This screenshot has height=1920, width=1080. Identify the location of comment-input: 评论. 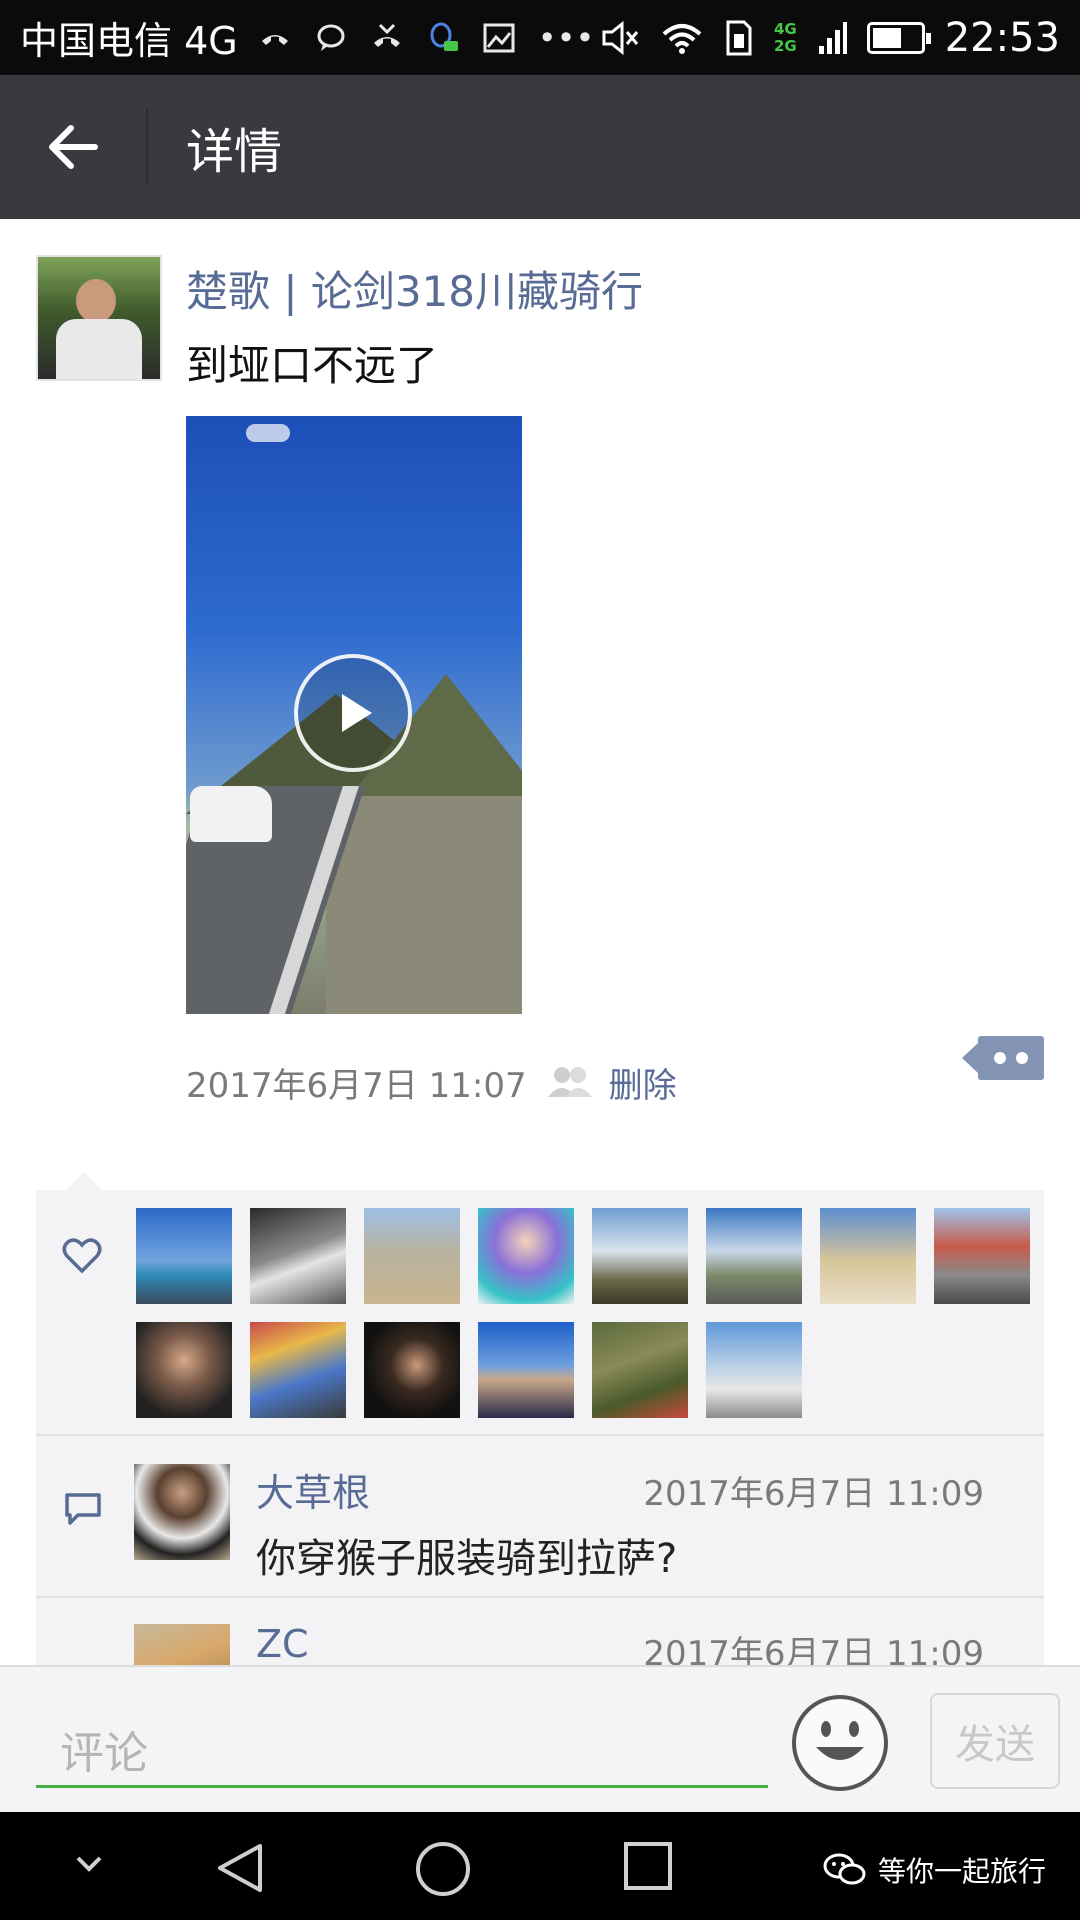
(104, 1749).